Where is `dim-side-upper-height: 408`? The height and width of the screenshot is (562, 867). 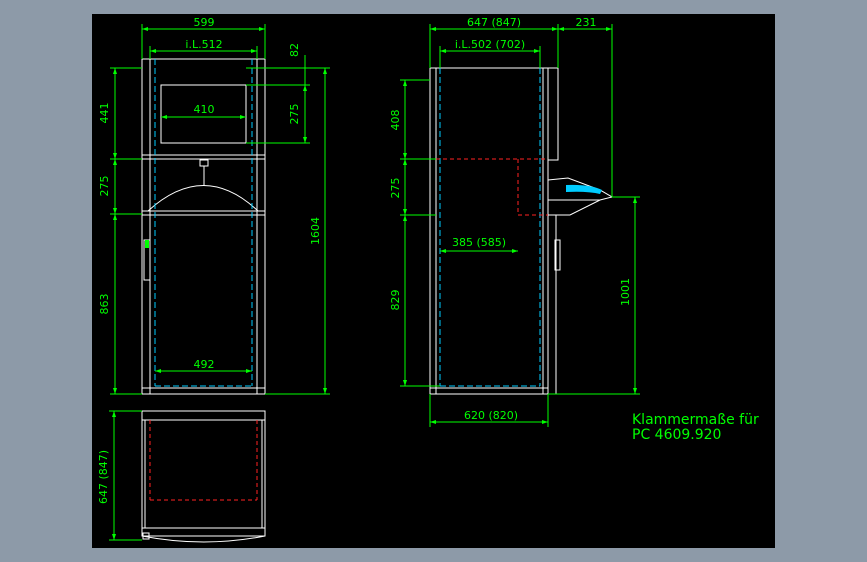
dim-side-upper-height: 408 is located at coordinates (395, 120).